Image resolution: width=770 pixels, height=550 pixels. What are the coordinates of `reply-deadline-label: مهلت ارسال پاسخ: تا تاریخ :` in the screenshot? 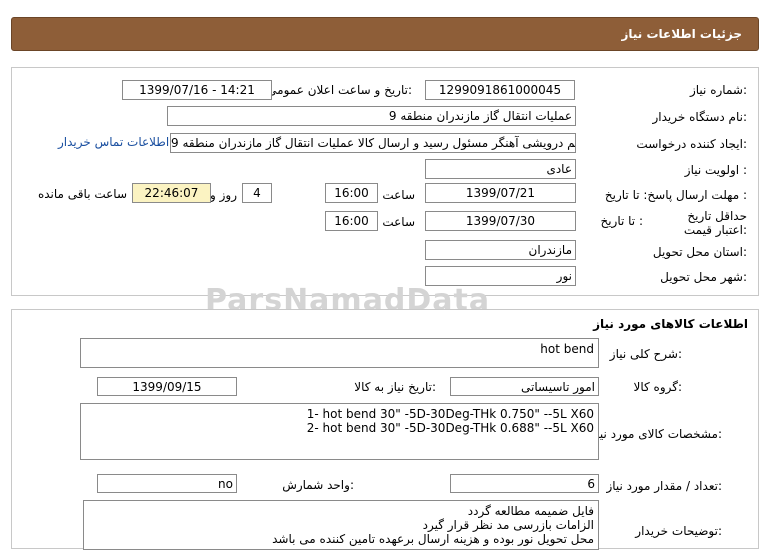 It's located at (676, 195).